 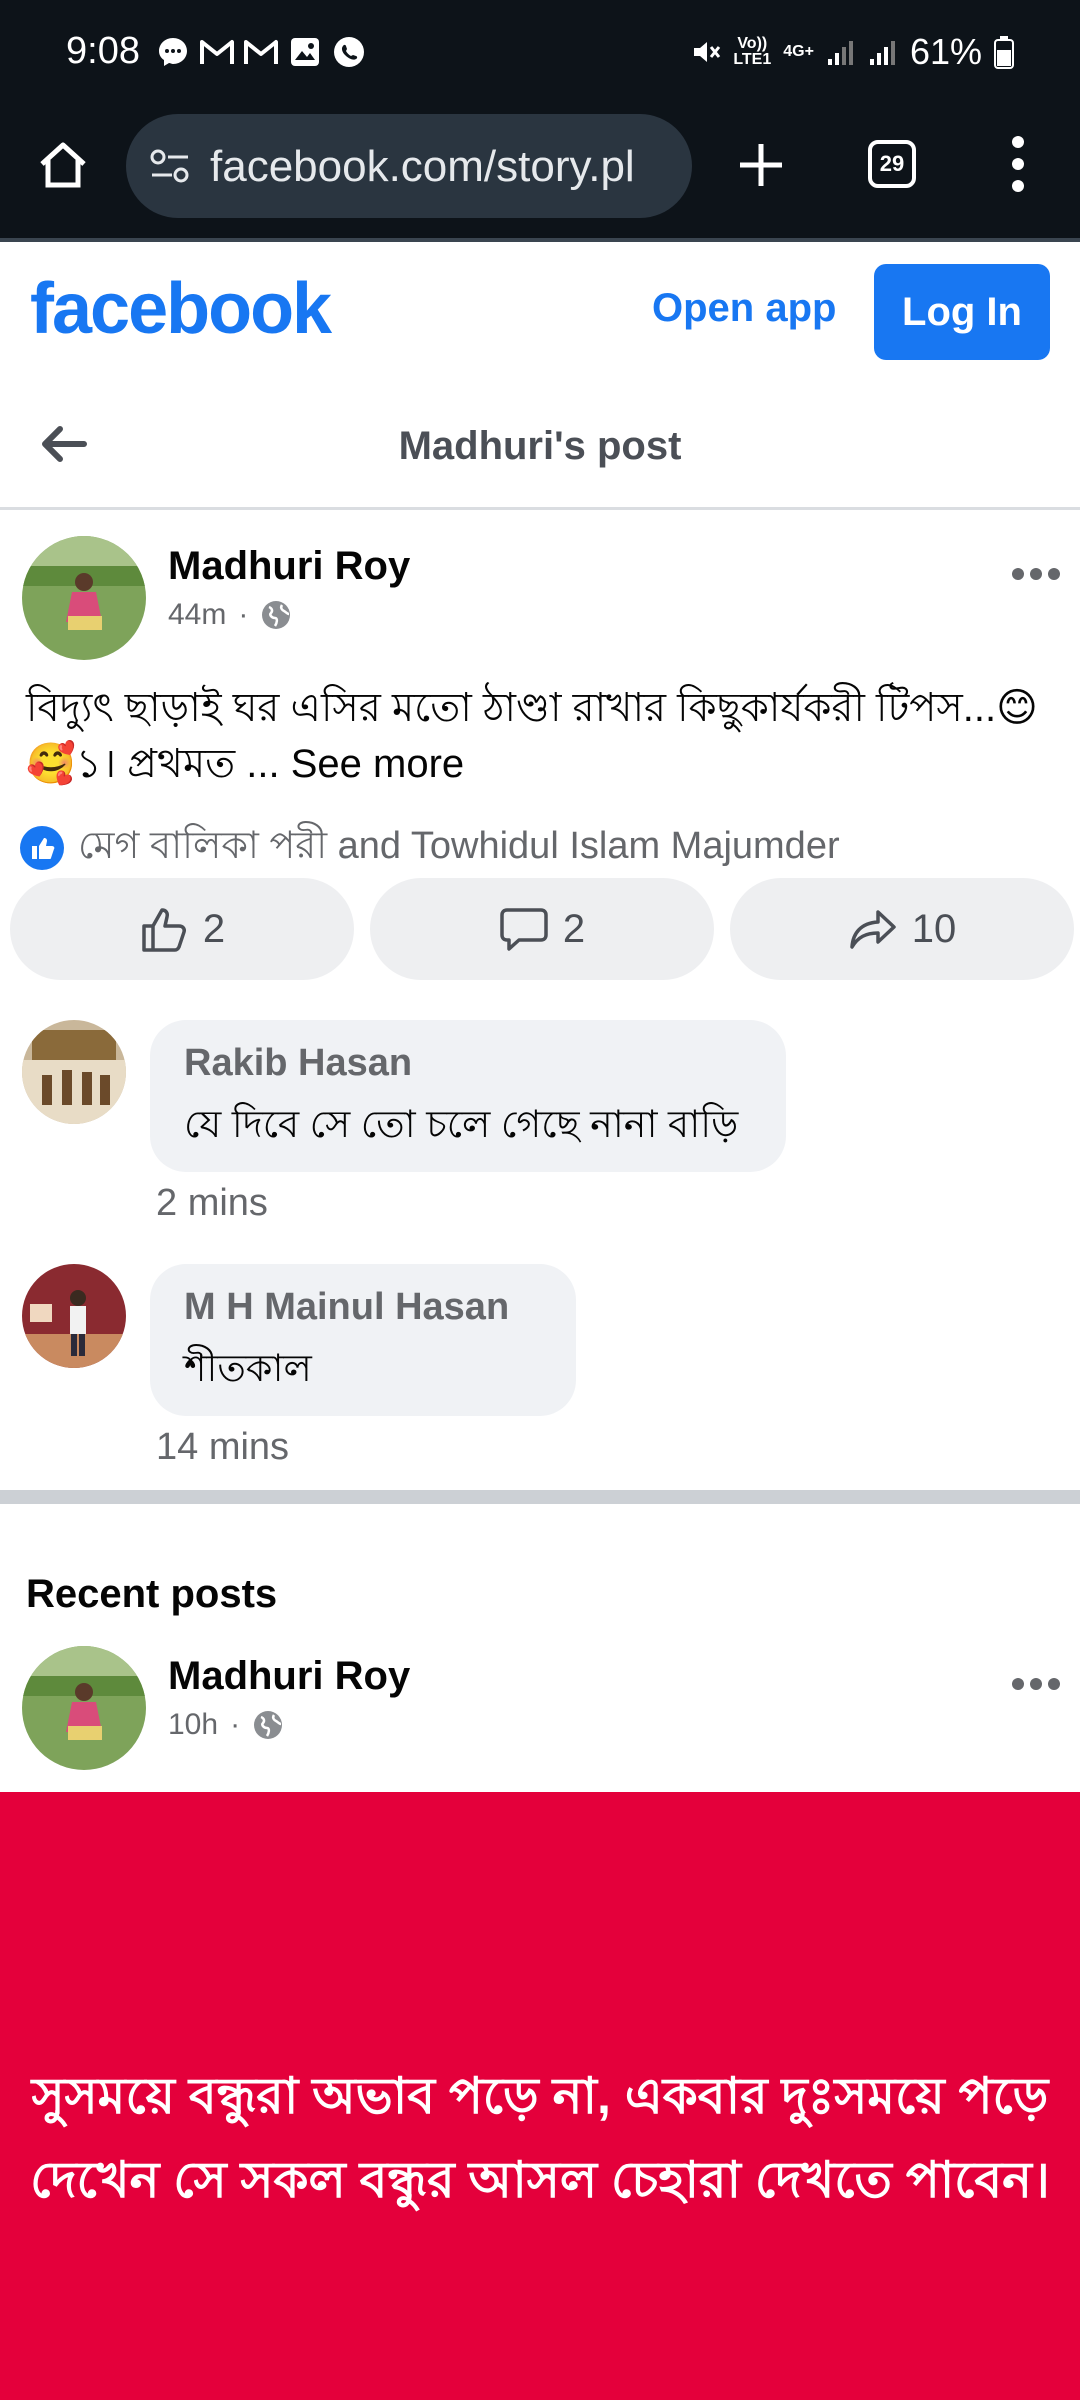 I want to click on home-button, so click(x=63, y=165).